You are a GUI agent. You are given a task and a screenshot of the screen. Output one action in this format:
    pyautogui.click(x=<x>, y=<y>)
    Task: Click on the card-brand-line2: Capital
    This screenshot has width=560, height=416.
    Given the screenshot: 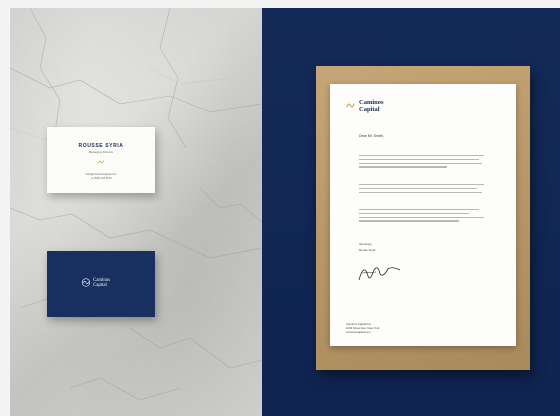 What is the action you would take?
    pyautogui.click(x=100, y=286)
    